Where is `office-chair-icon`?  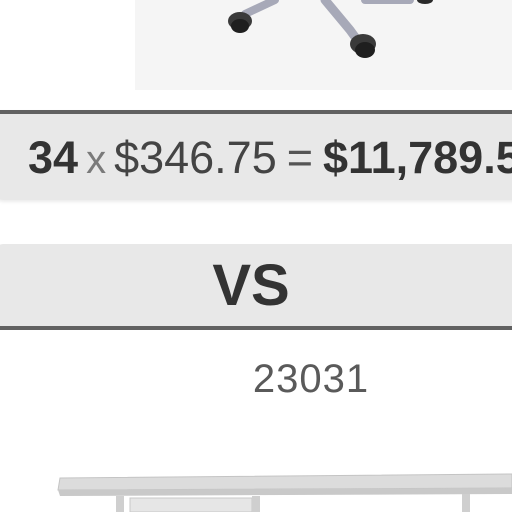
office-chair-icon is located at coordinates (323, 45).